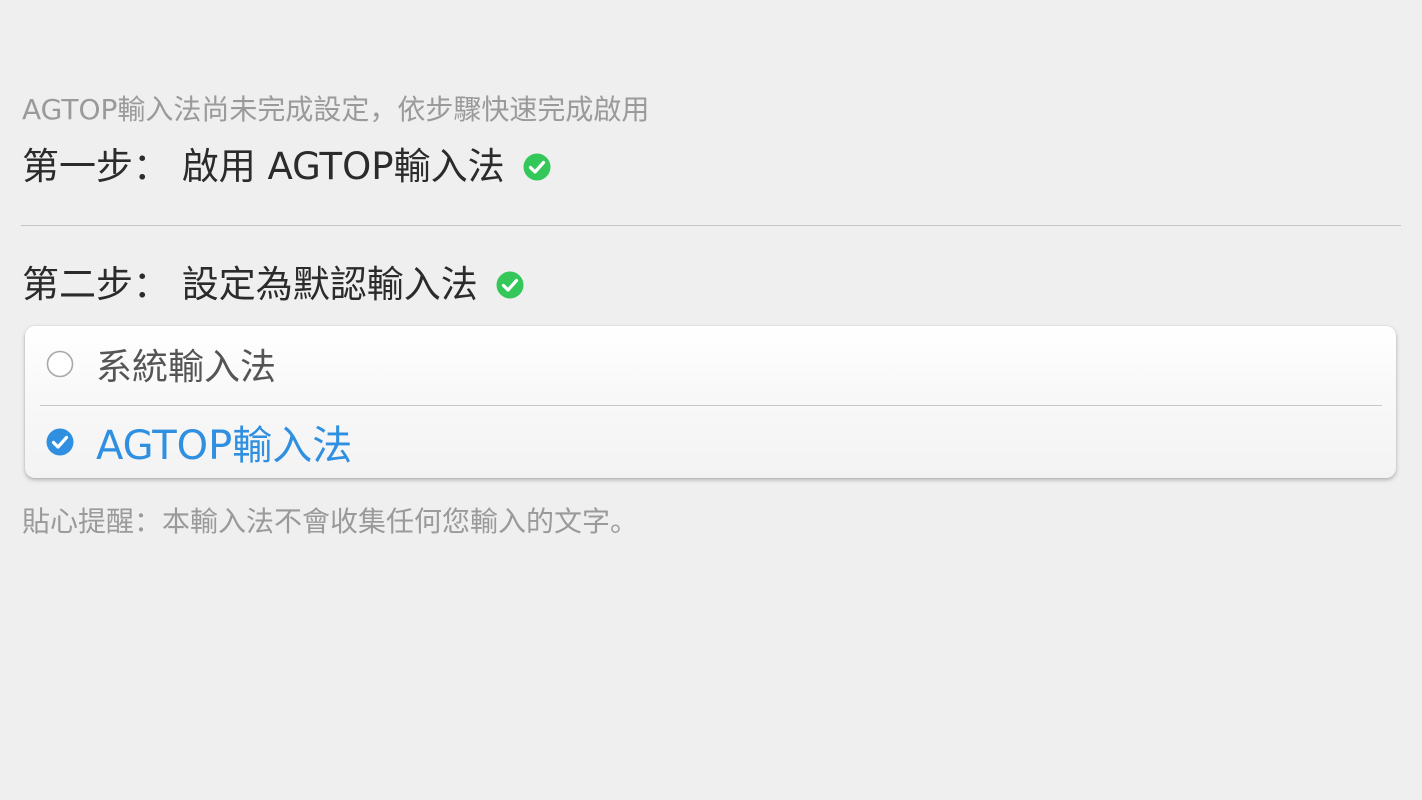  Describe the element at coordinates (224, 446) in the screenshot. I see `option-label: AGTOP輸入法` at that location.